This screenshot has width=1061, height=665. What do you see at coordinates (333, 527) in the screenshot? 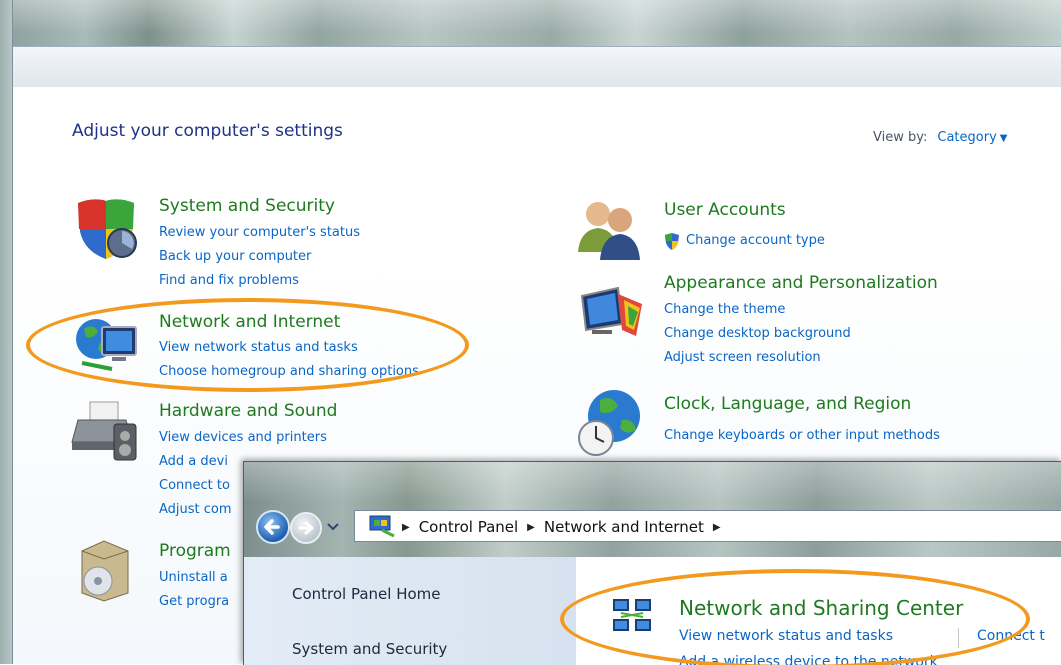
I see `recent-pages-chevron-icon` at bounding box center [333, 527].